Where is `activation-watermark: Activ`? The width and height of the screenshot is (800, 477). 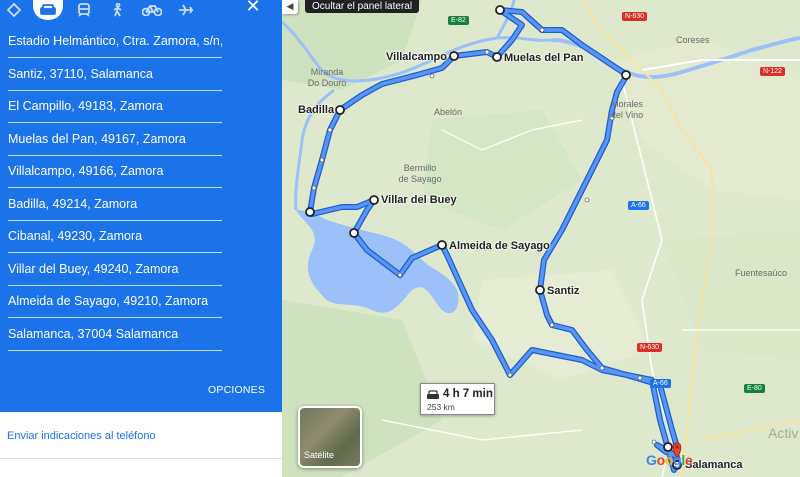
activation-watermark: Activ is located at coordinates (783, 433).